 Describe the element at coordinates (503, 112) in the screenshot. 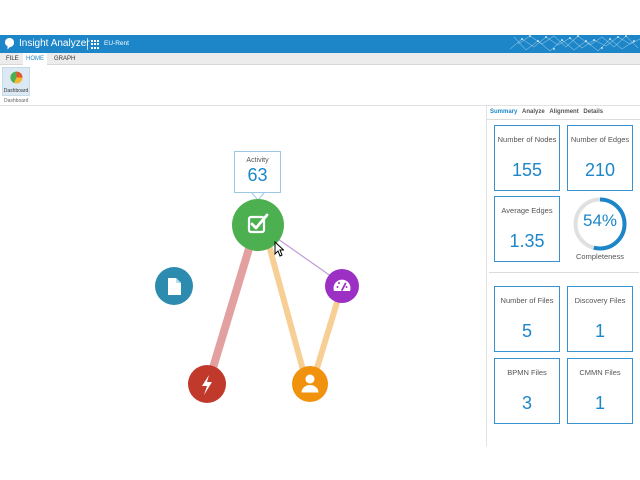

I see `tab-summary: Summary` at that location.